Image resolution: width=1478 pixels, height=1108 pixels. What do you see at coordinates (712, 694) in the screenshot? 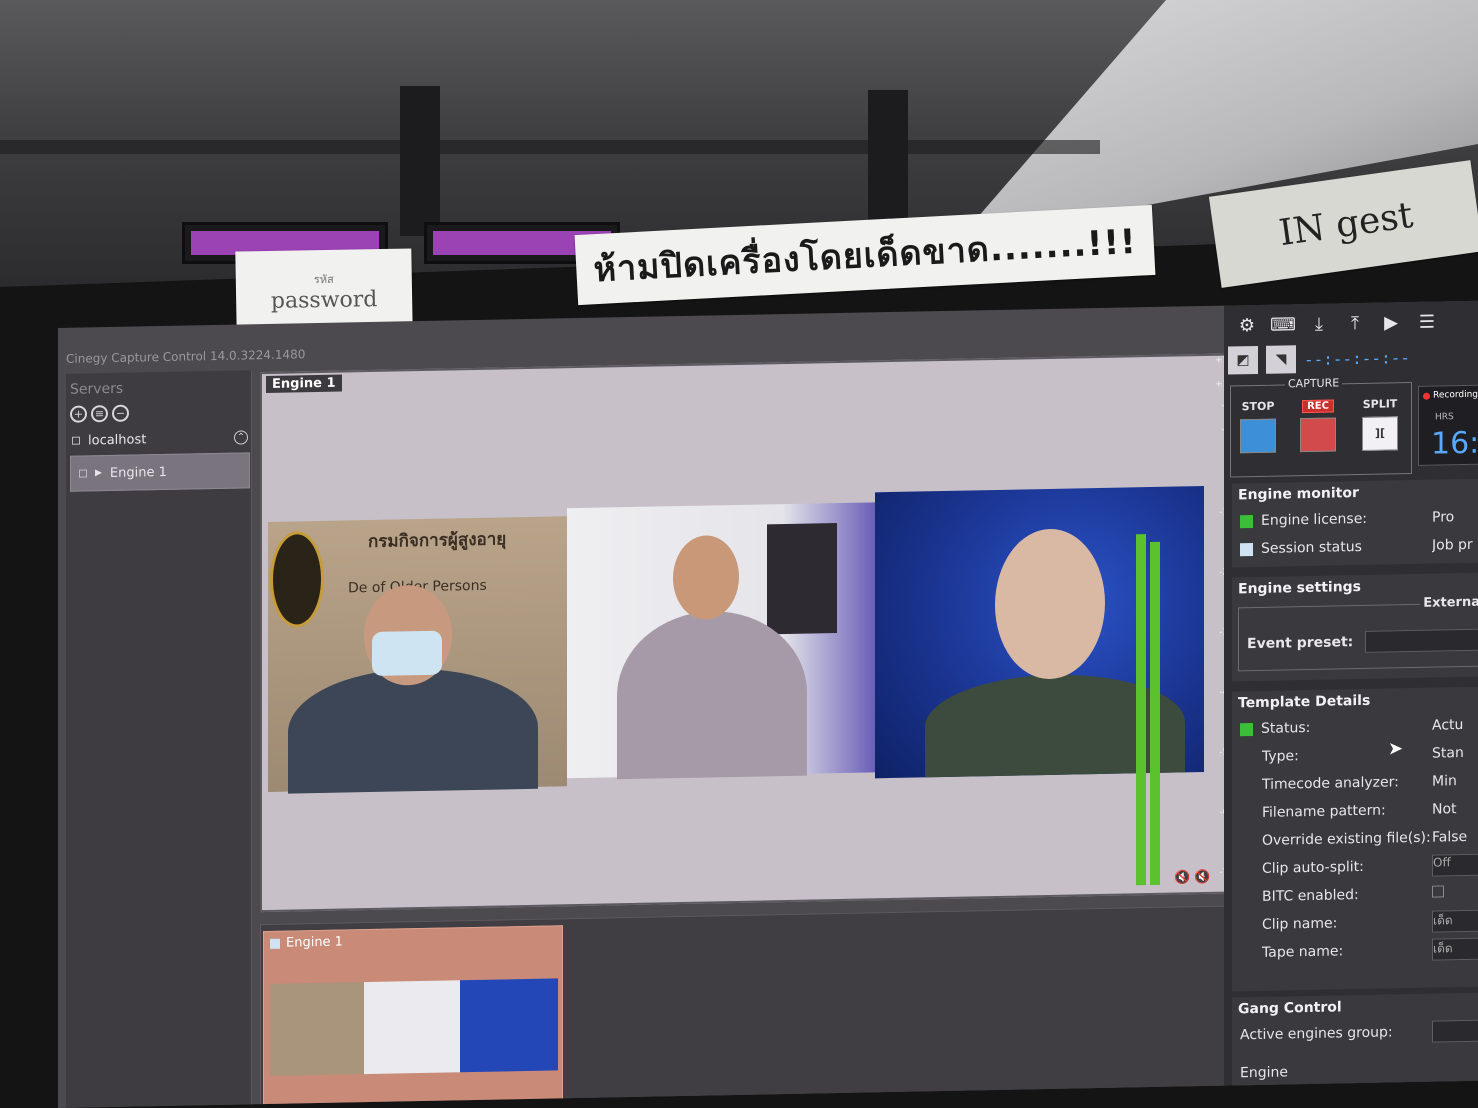
I see `person-figure` at bounding box center [712, 694].